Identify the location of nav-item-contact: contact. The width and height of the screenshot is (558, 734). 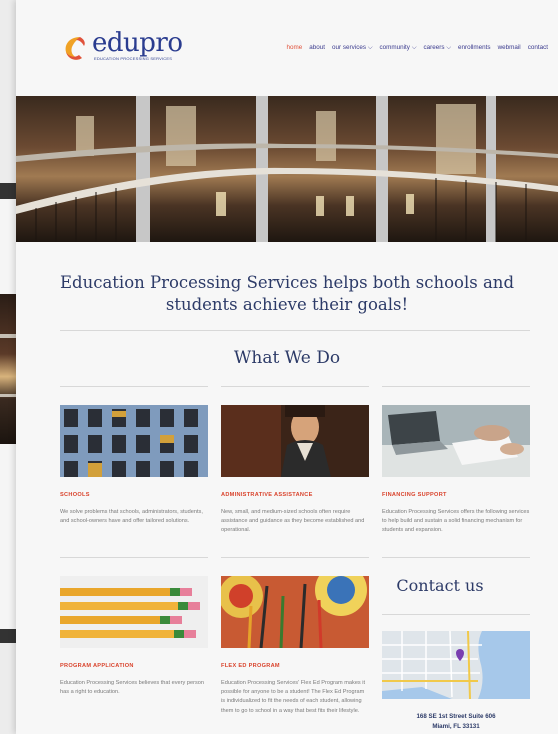
(538, 48).